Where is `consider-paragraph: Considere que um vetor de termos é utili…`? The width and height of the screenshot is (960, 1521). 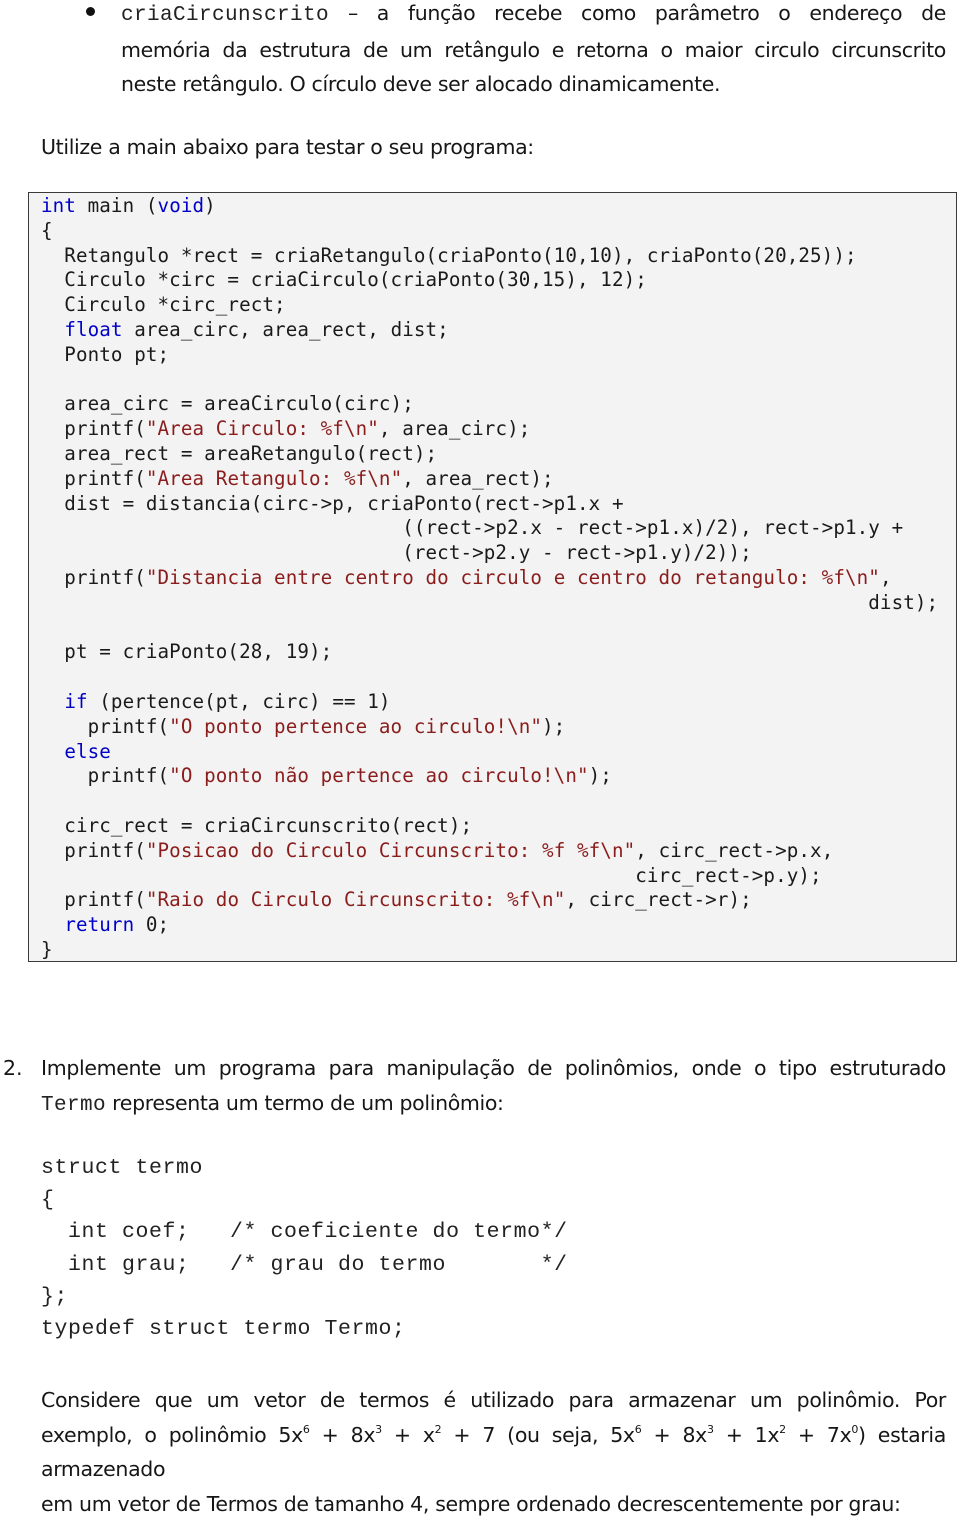
consider-paragraph: Considere que um vetor de termos é utili… is located at coordinates (493, 1452).